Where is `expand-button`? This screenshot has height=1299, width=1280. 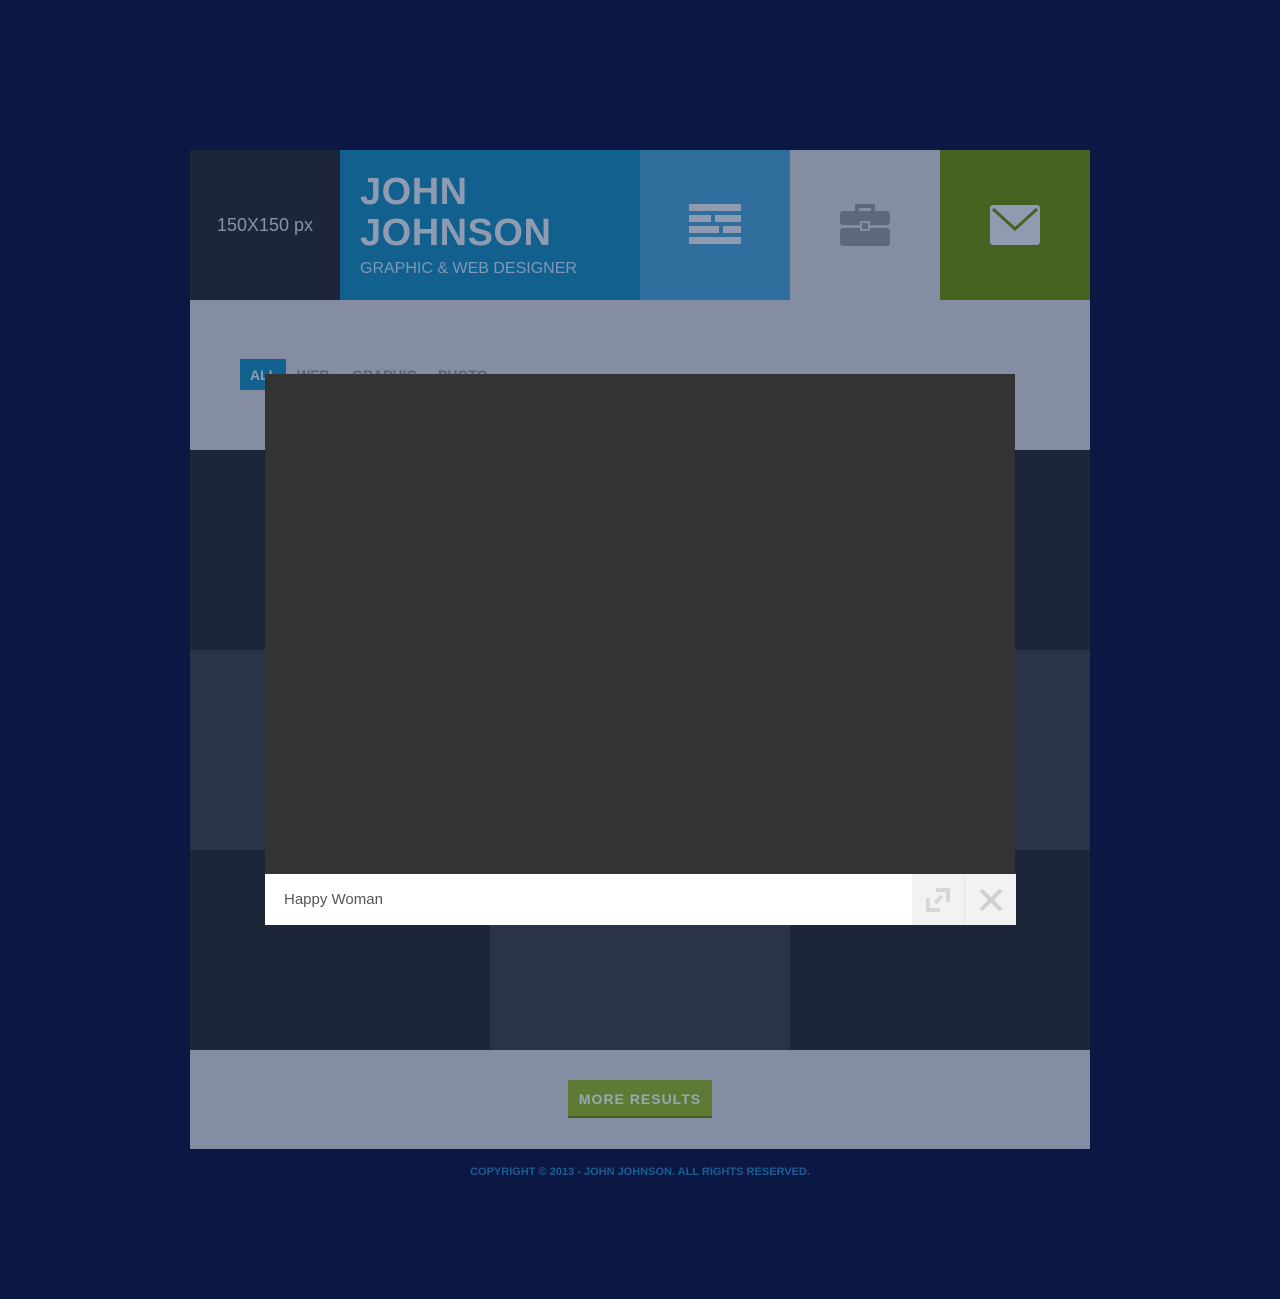
expand-button is located at coordinates (938, 899).